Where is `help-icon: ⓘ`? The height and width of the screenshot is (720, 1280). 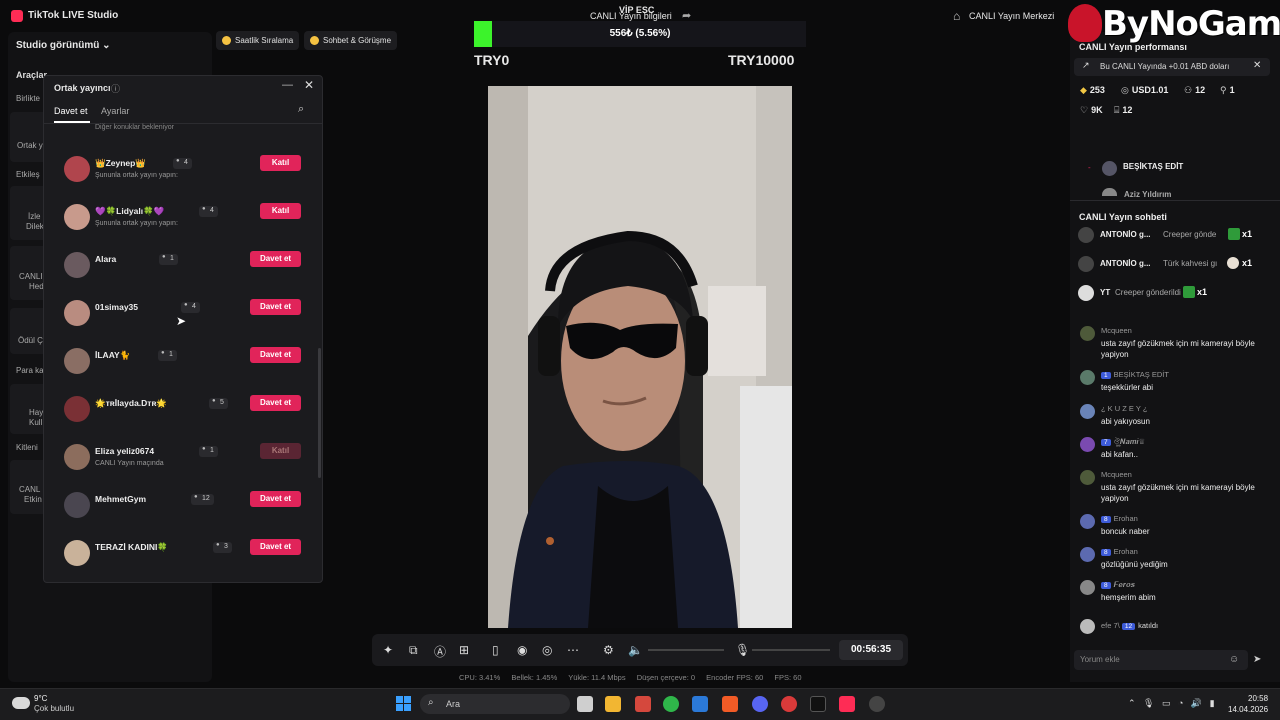
help-icon: ⓘ is located at coordinates (115, 88).